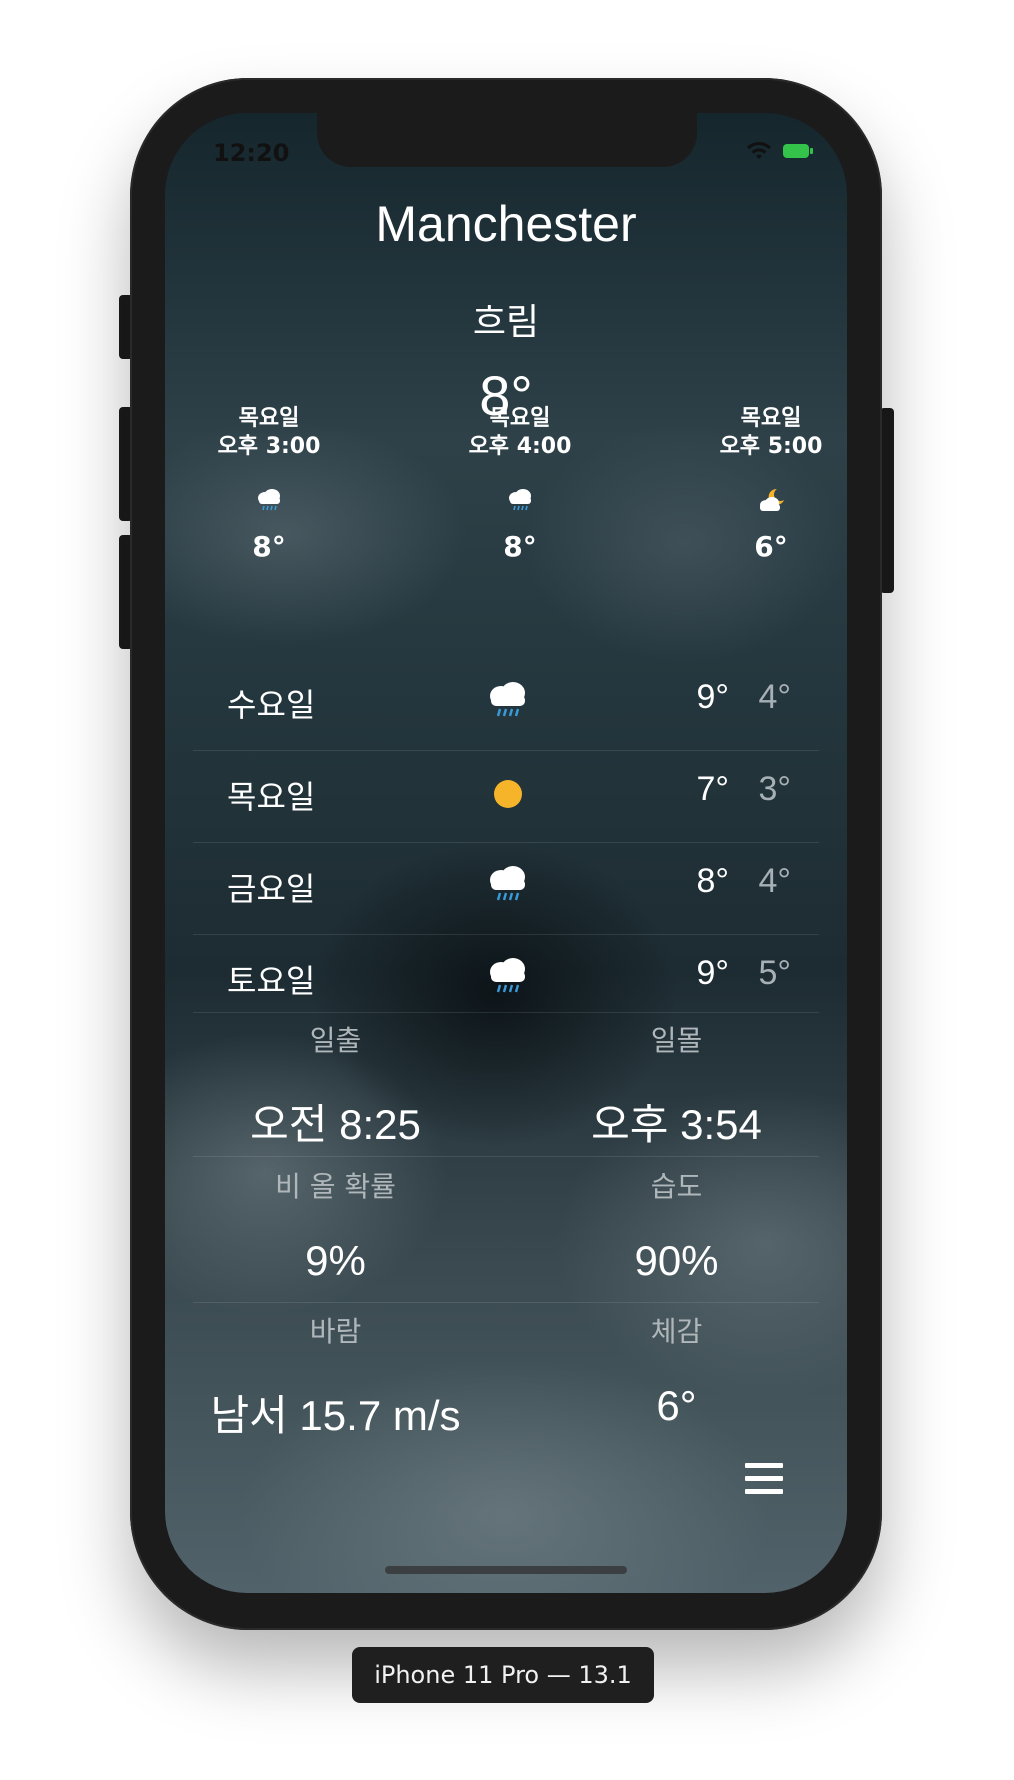 This screenshot has width=1014, height=1780. Describe the element at coordinates (506, 224) in the screenshot. I see `city-name: Manchester` at that location.